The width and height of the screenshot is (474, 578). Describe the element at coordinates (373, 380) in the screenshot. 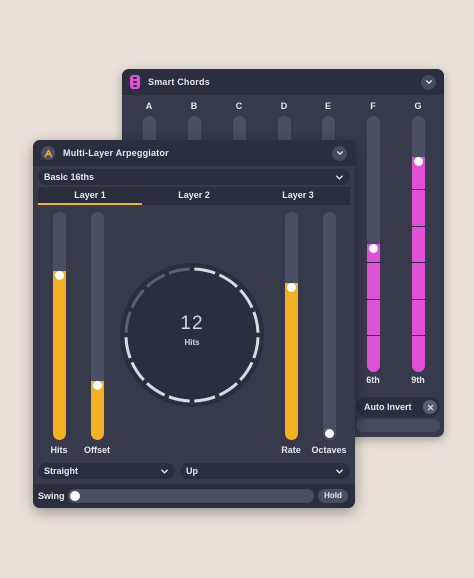

I see `chord-interval-label: 6th` at that location.